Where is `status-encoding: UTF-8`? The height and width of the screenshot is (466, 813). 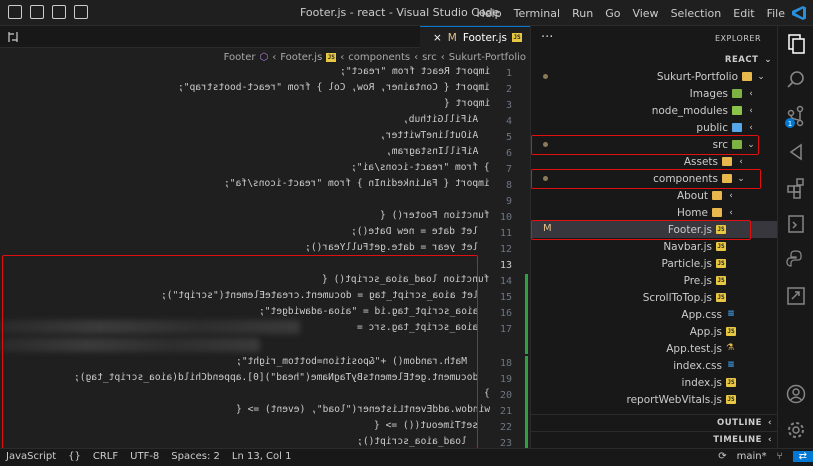
status-encoding: UTF-8 is located at coordinates (144, 456).